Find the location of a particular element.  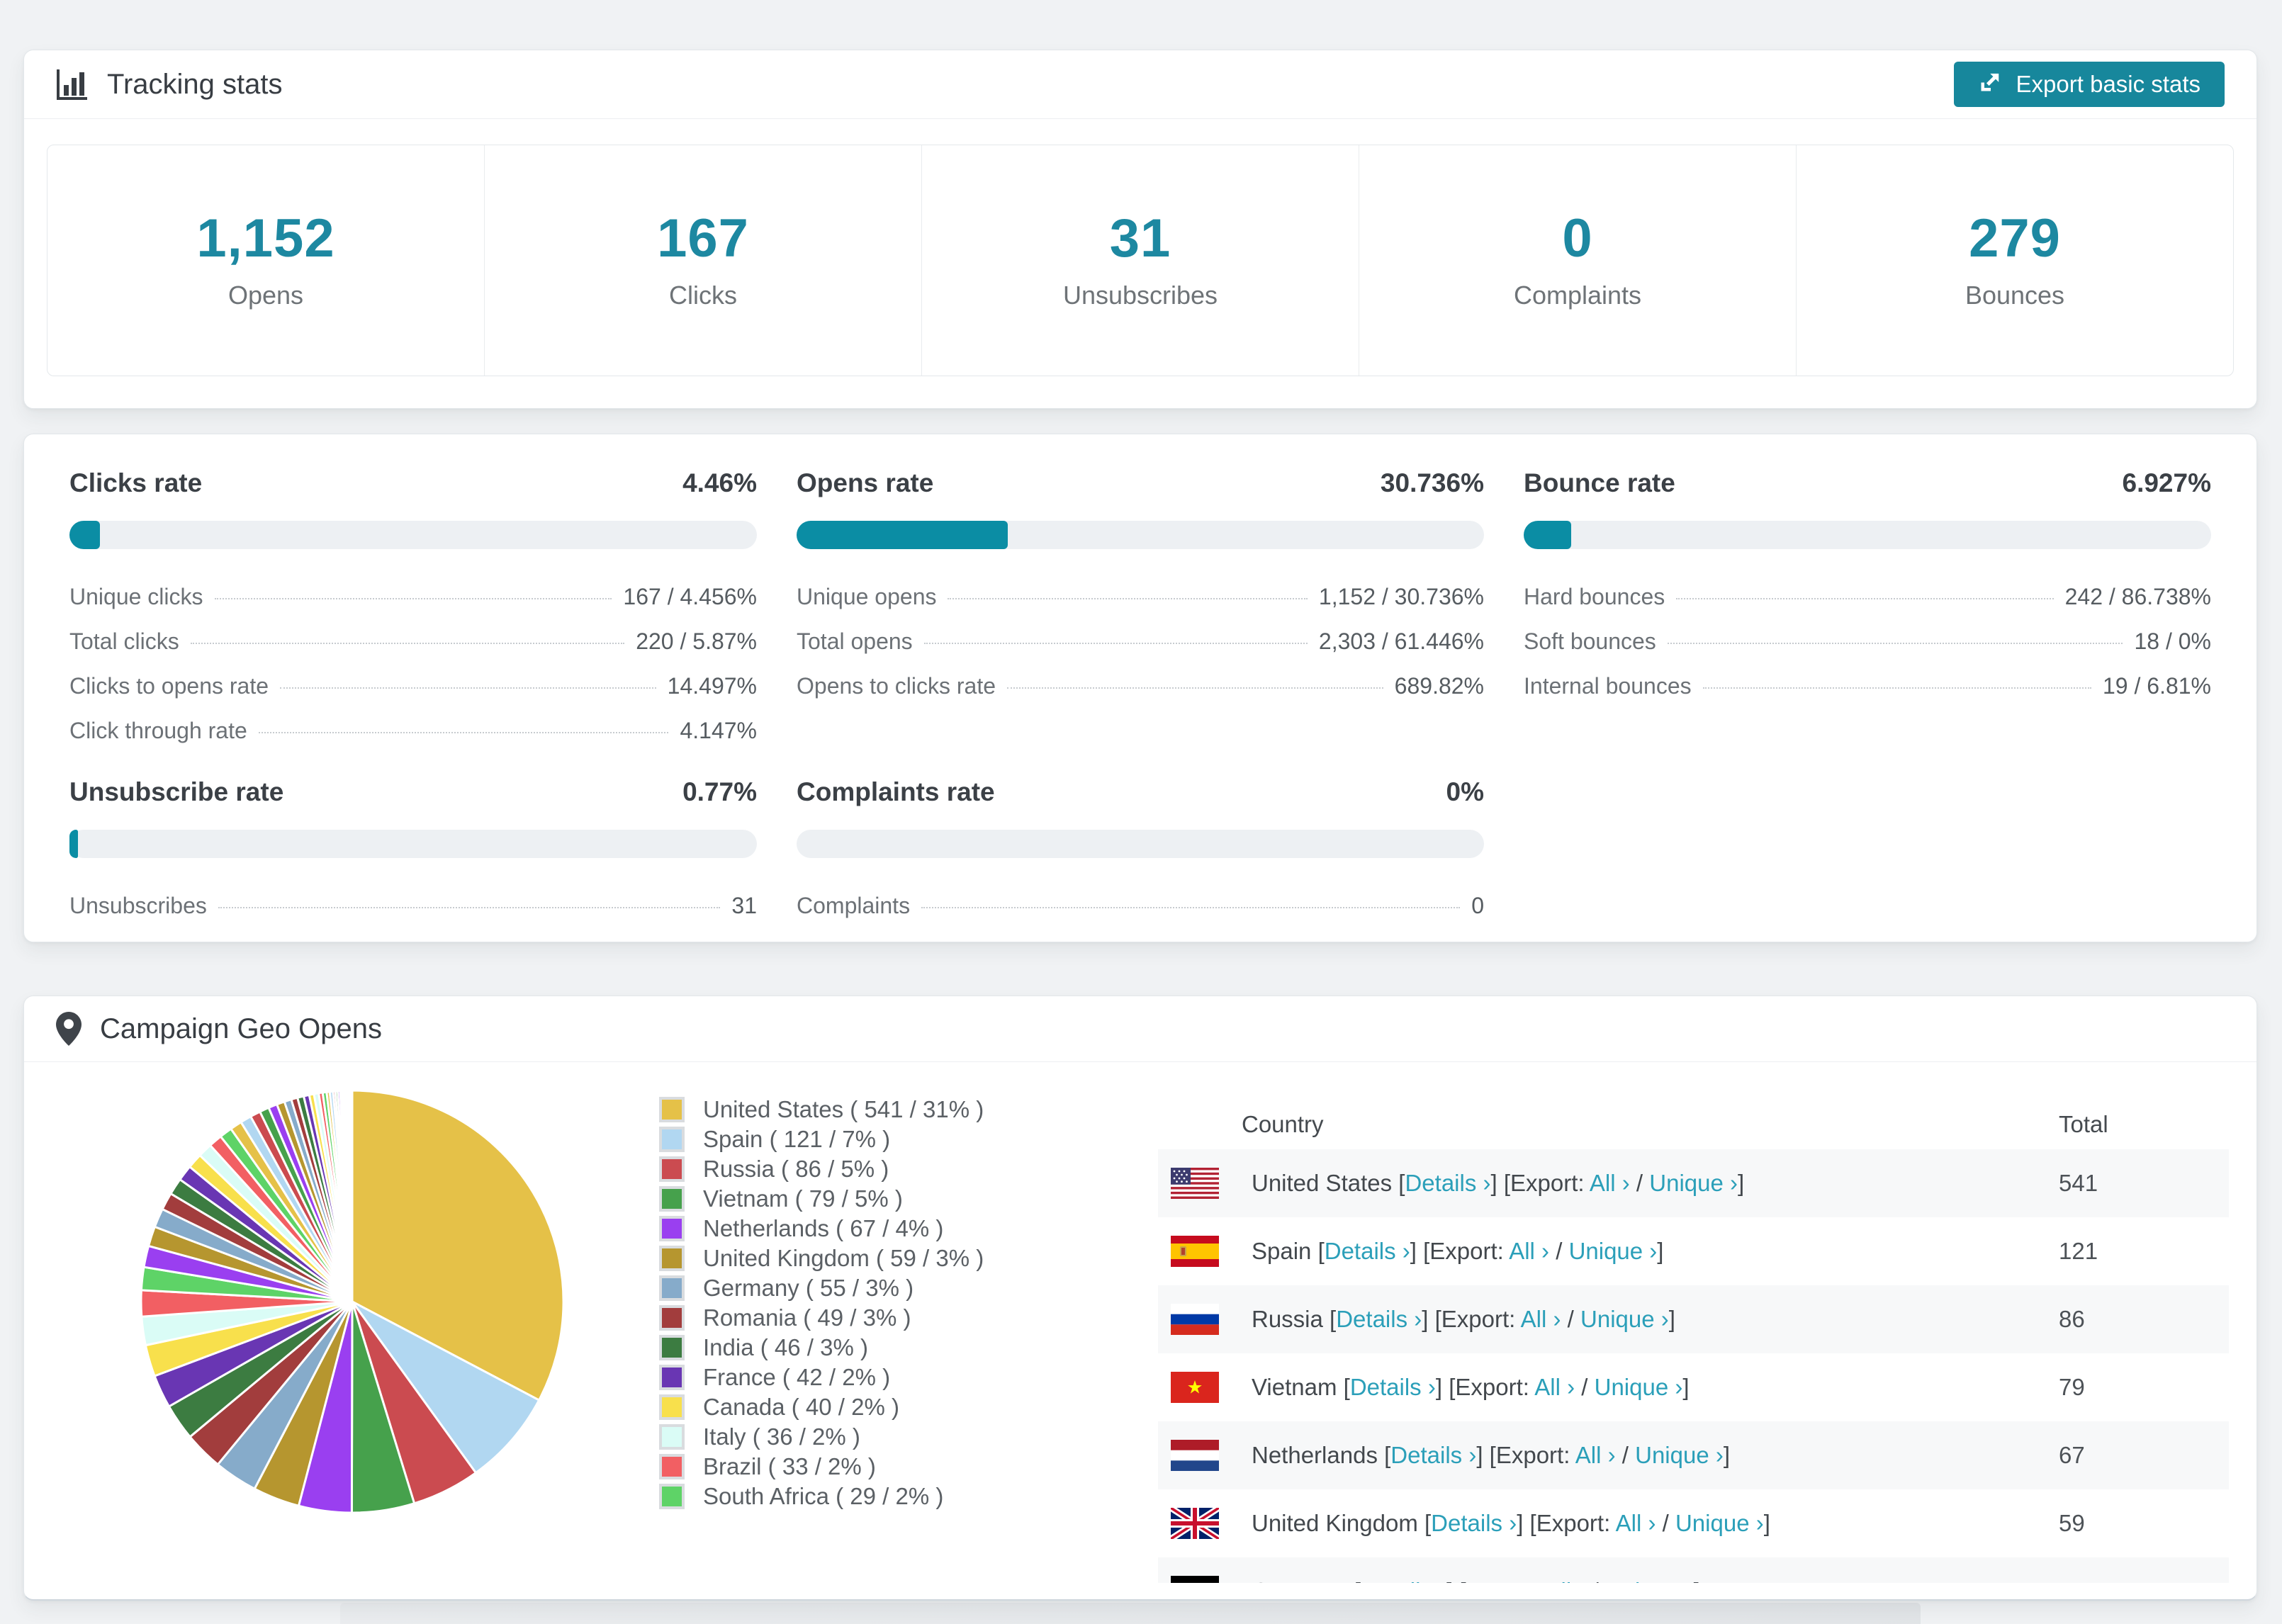

legend-item: France ( 42 / 2% ) is located at coordinates (857, 1378).